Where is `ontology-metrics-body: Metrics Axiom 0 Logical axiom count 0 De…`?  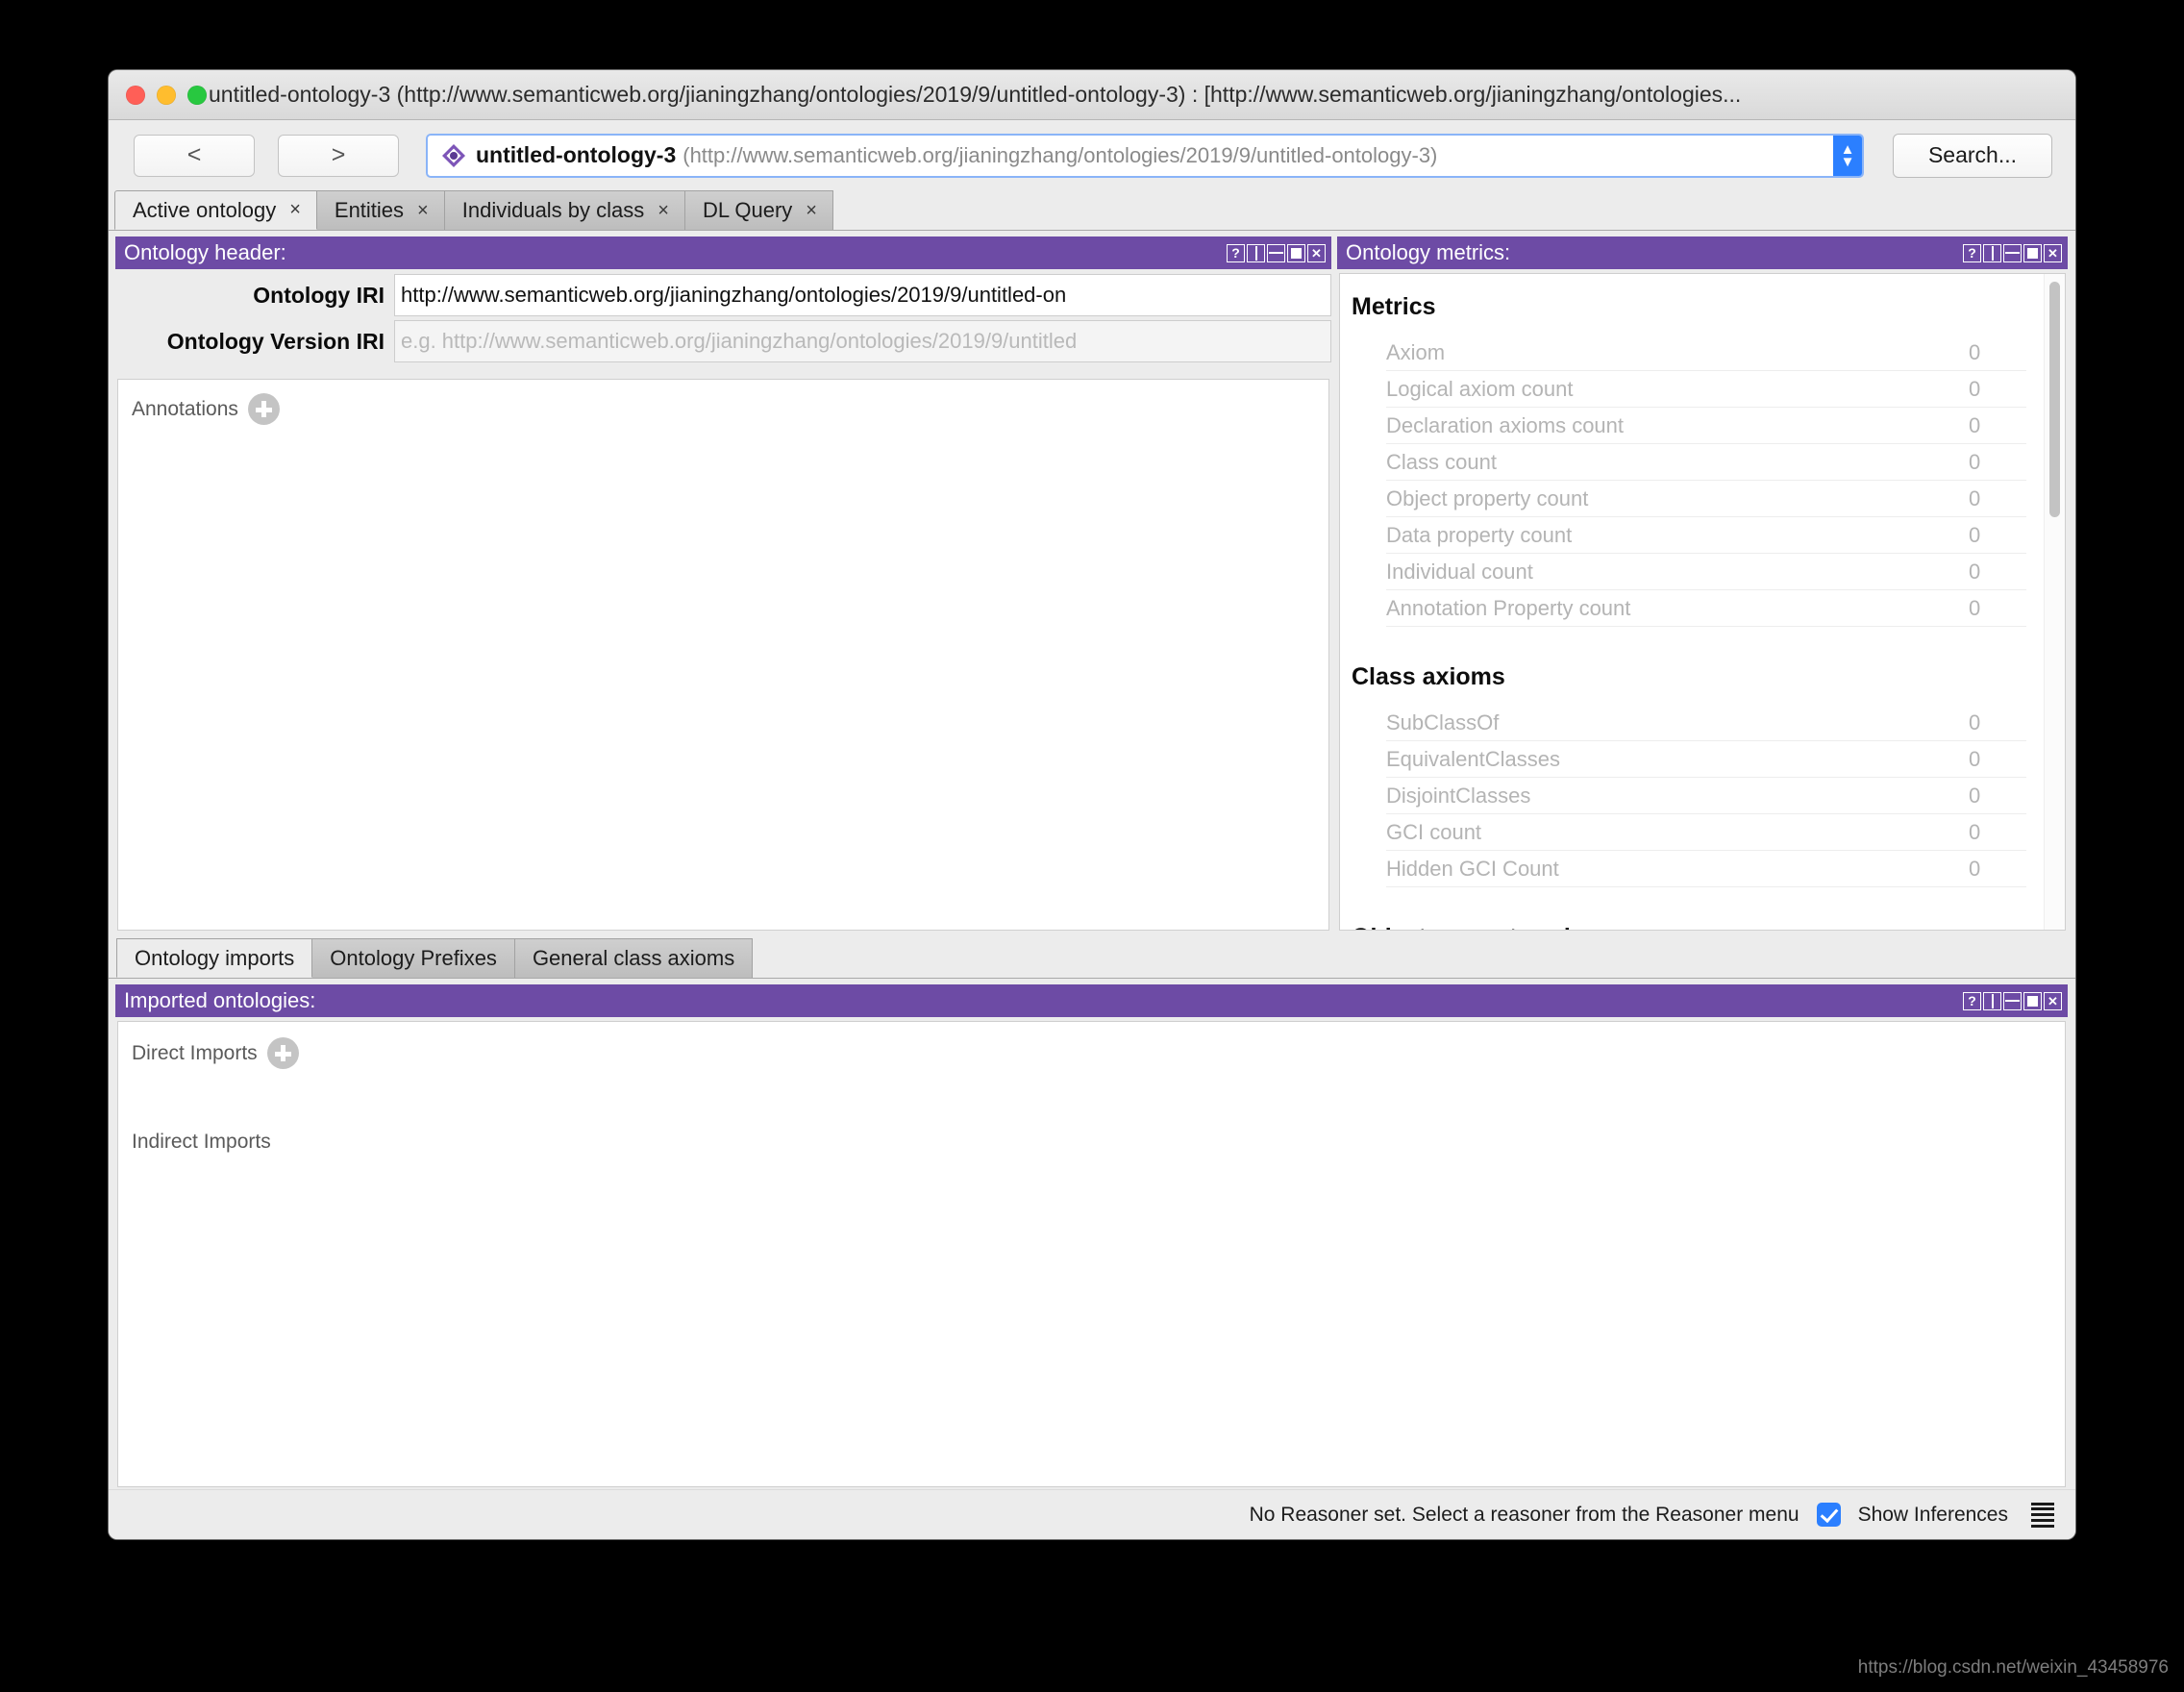 ontology-metrics-body: Metrics Axiom 0 Logical axiom count 0 De… is located at coordinates (1703, 601).